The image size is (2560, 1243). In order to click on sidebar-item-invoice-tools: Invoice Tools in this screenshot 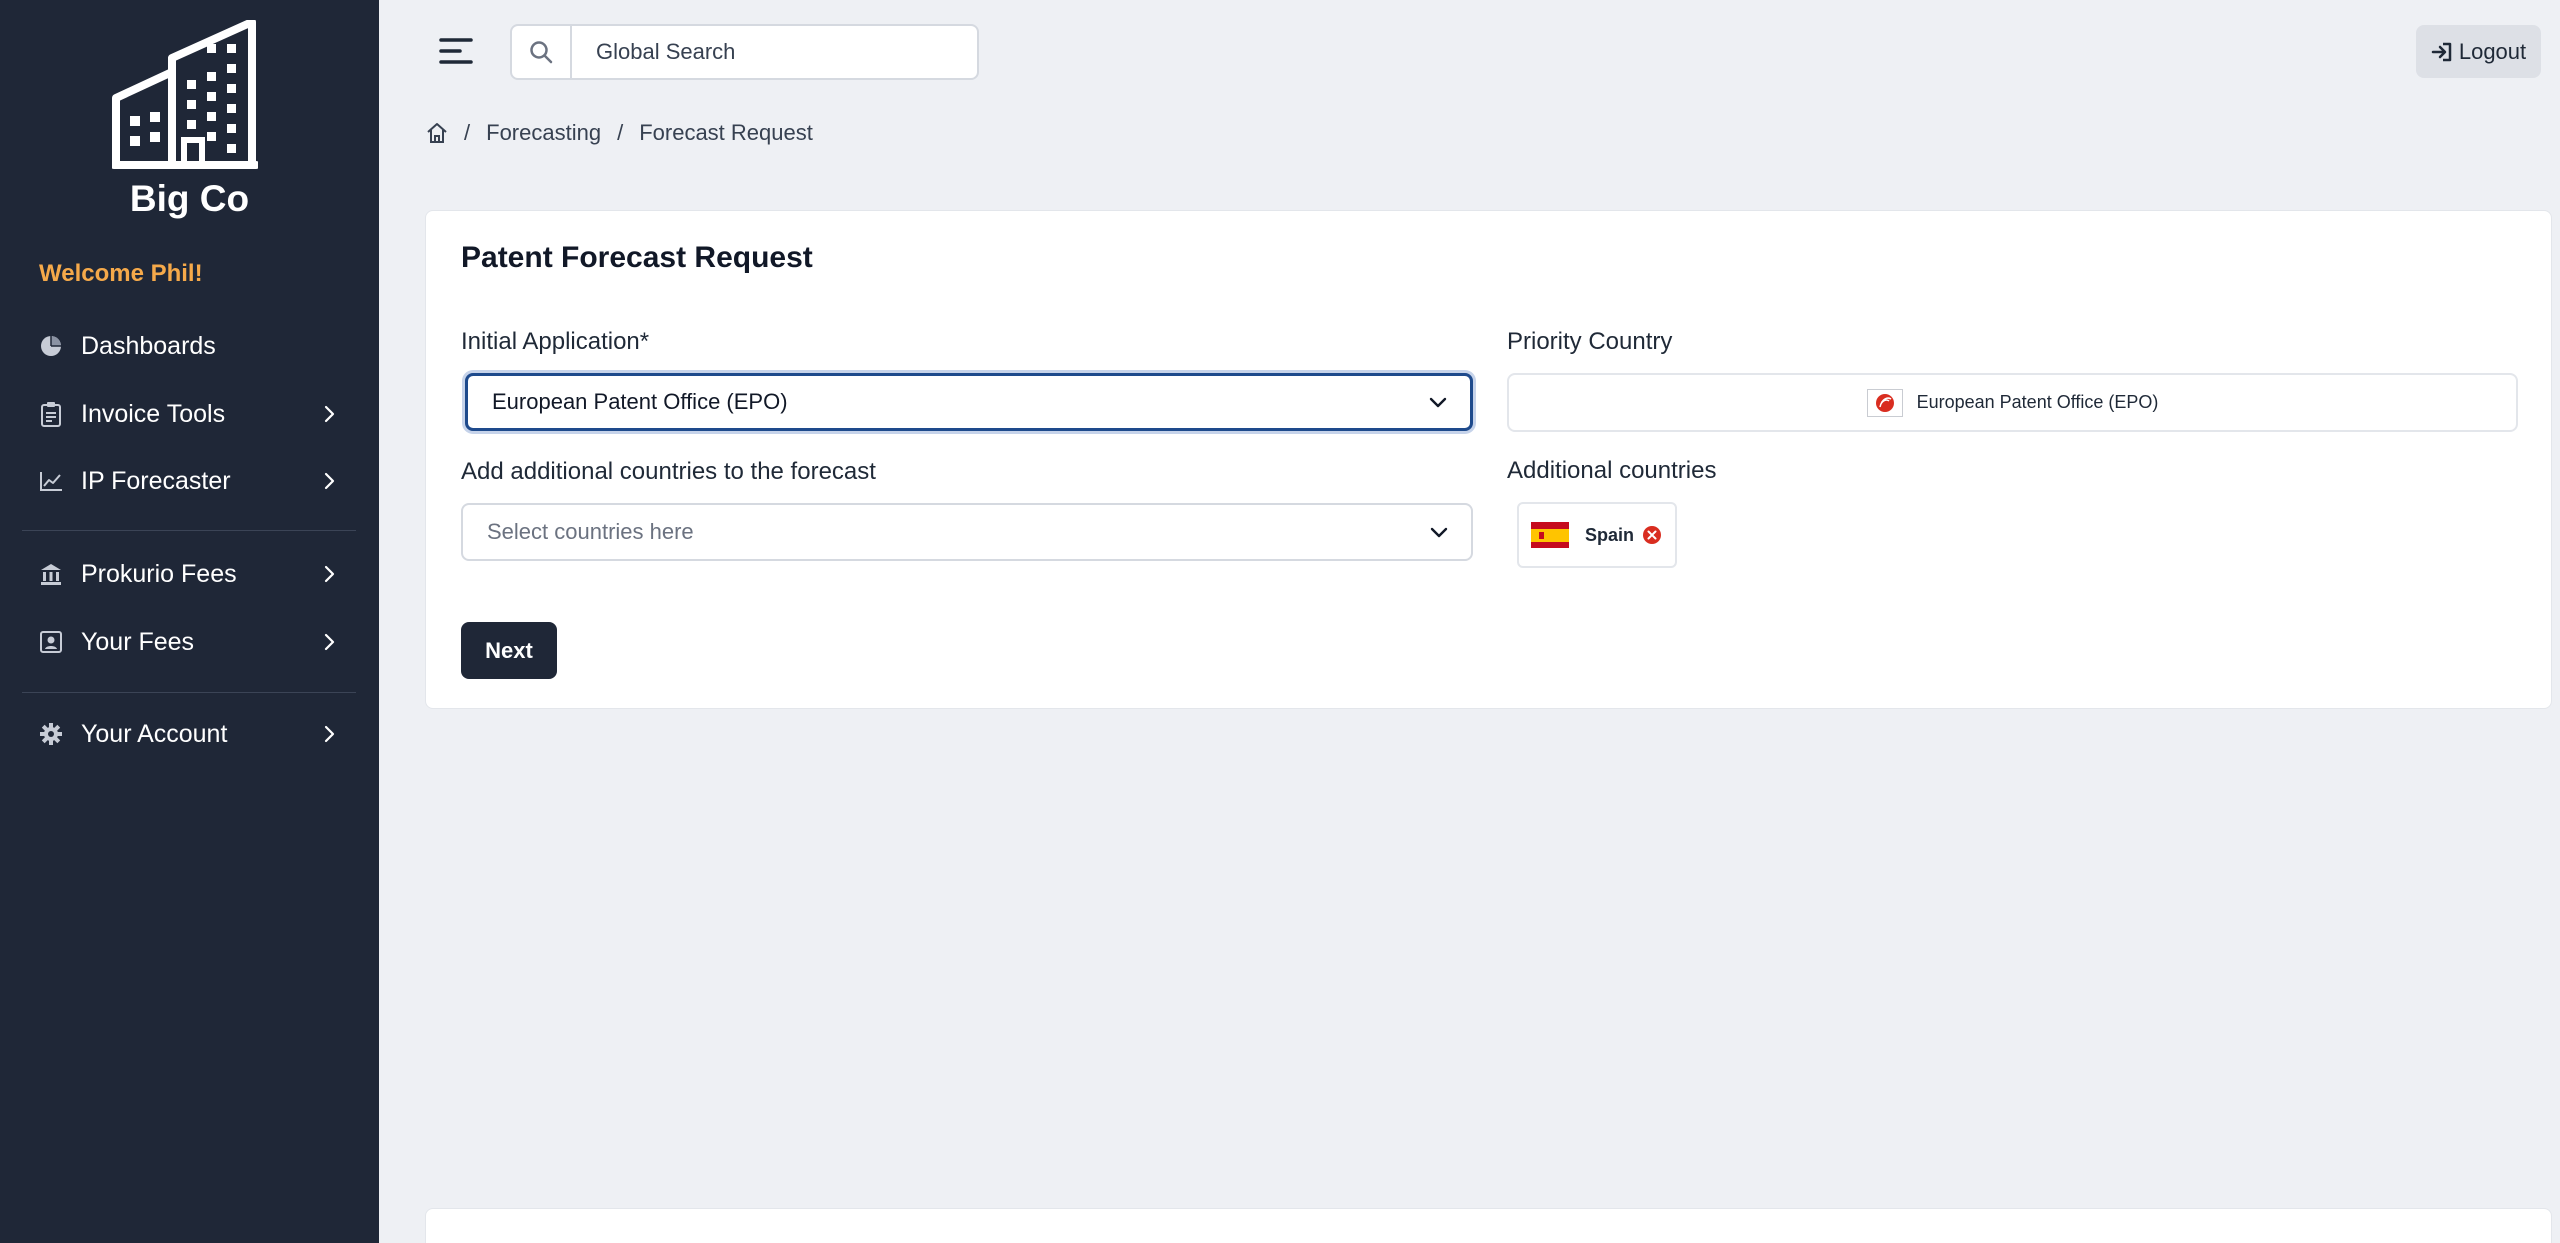, I will do `click(189, 414)`.